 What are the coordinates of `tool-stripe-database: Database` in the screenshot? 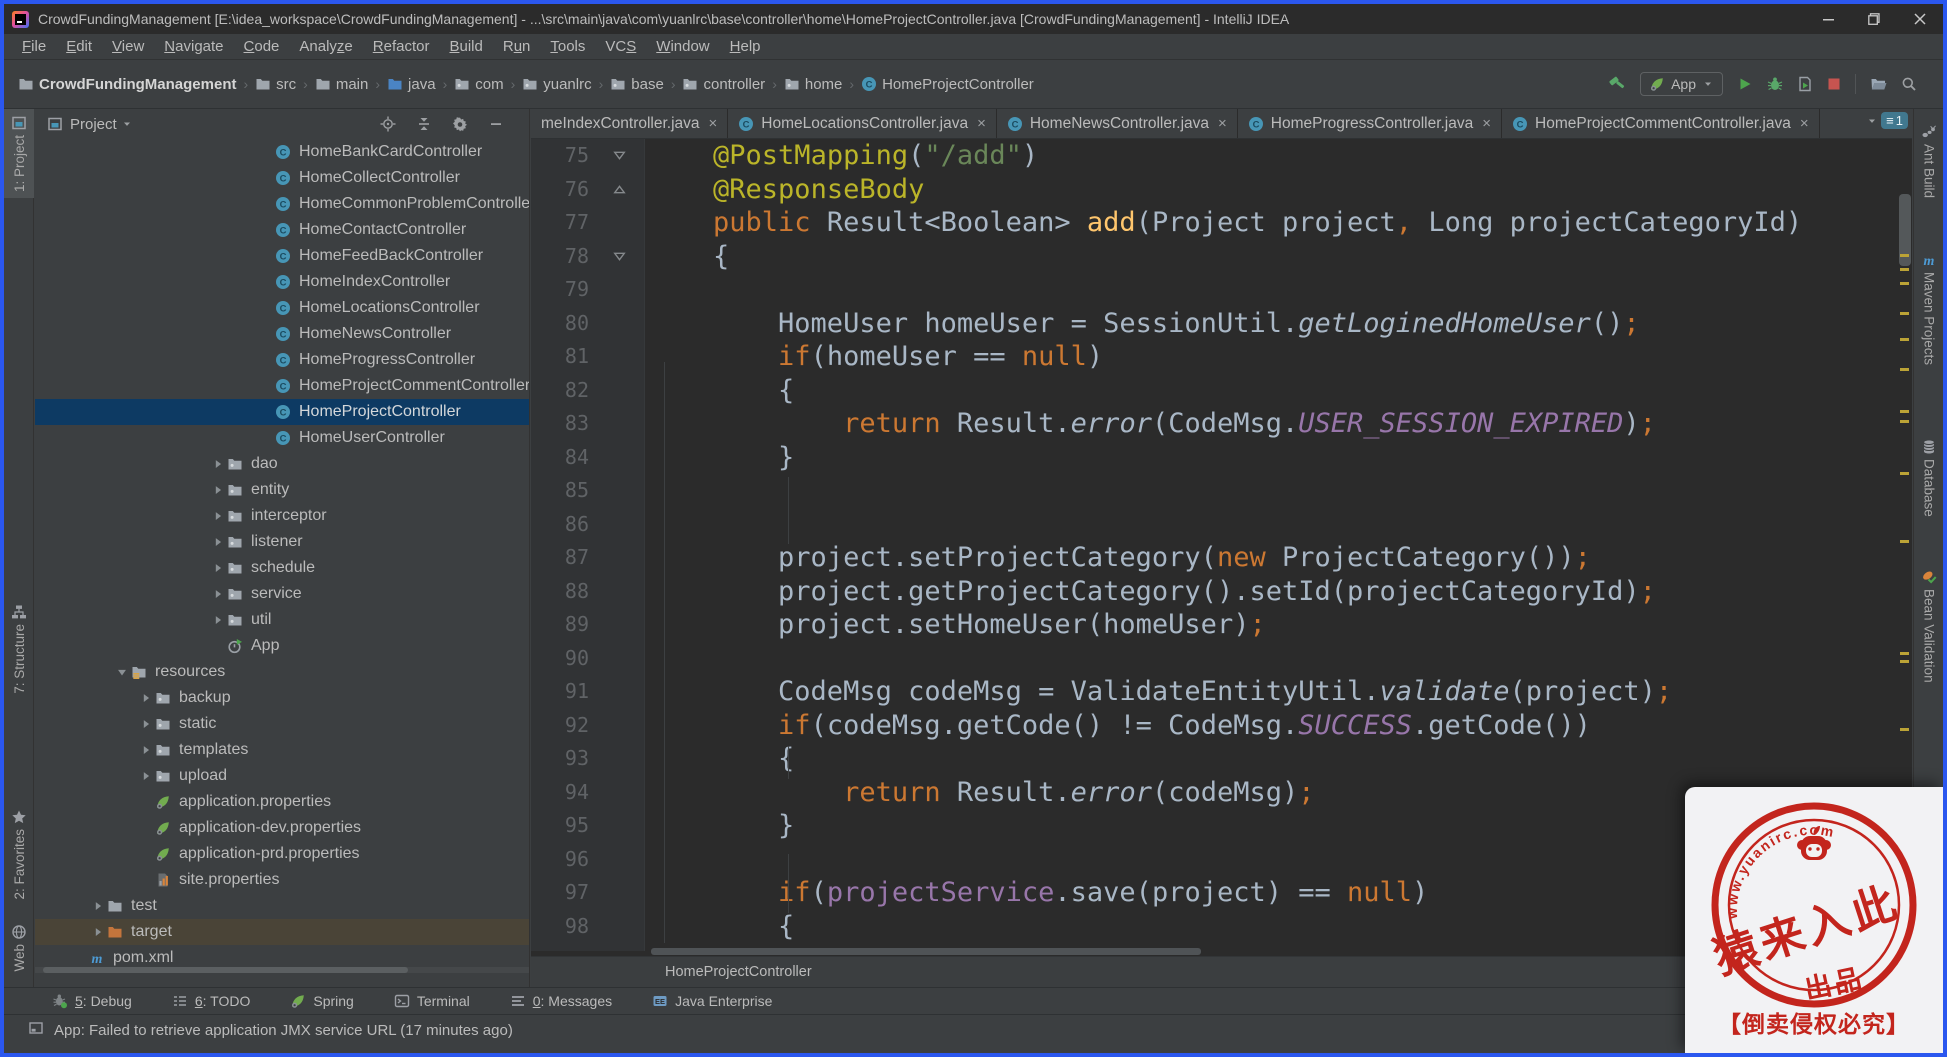 It's located at (1928, 478).